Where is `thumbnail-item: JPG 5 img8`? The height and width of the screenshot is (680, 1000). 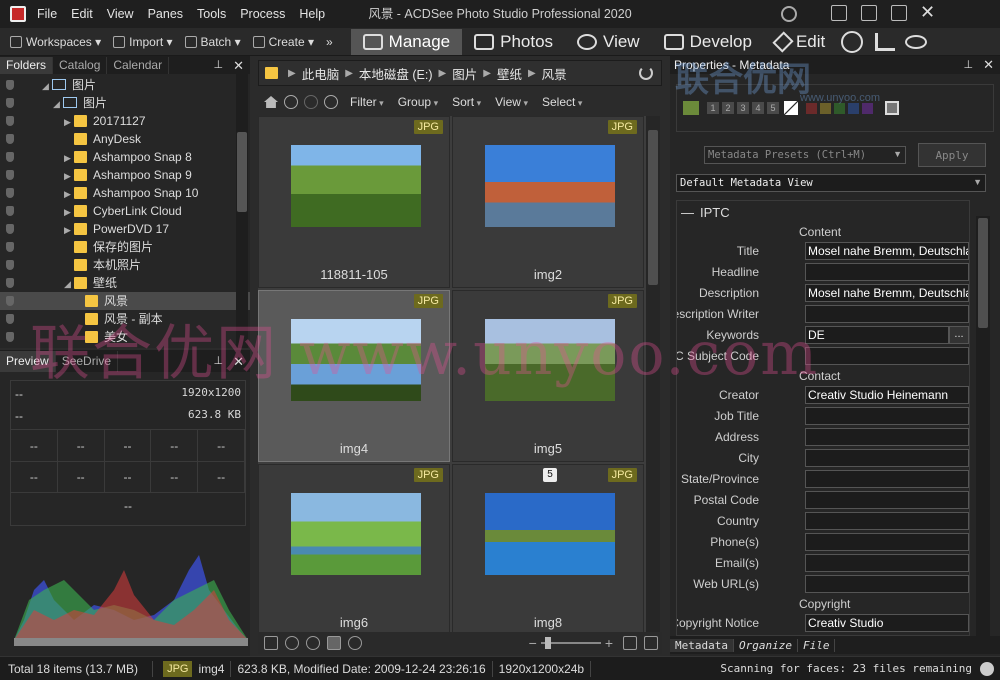 thumbnail-item: JPG 5 img8 is located at coordinates (548, 548).